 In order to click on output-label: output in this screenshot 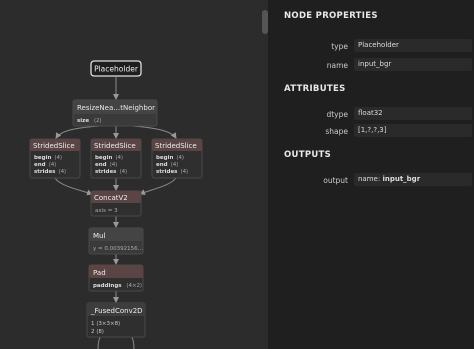, I will do `click(335, 180)`.